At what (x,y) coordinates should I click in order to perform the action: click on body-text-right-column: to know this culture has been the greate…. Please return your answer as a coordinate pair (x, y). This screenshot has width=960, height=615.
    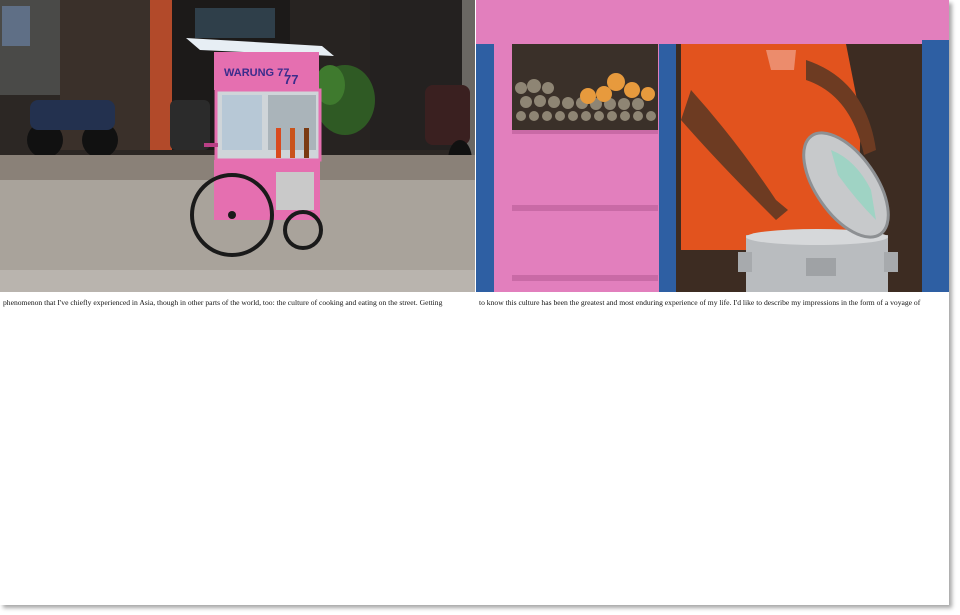
    Looking at the image, I should click on (700, 302).